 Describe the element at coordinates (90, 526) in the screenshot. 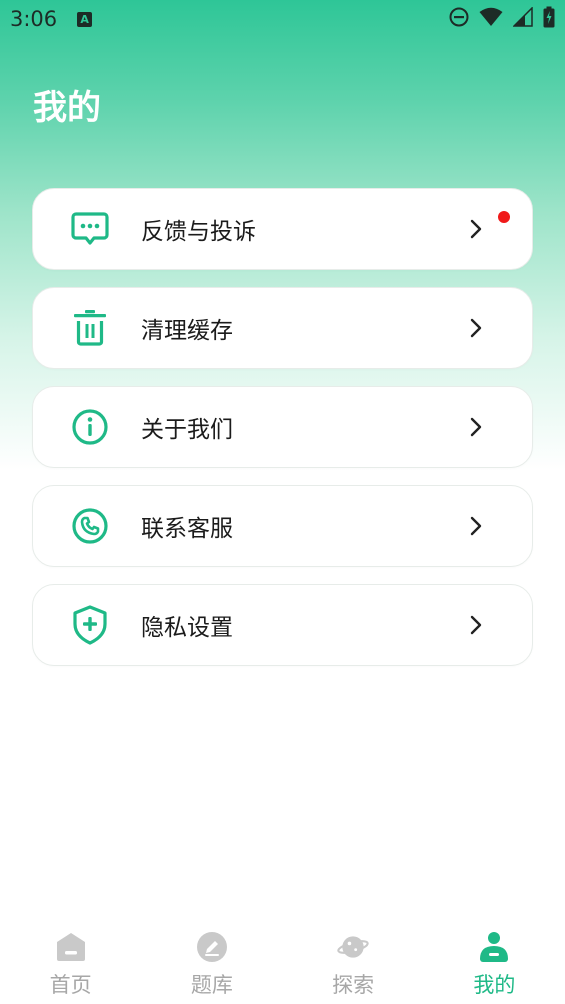

I see `phone-icon` at that location.